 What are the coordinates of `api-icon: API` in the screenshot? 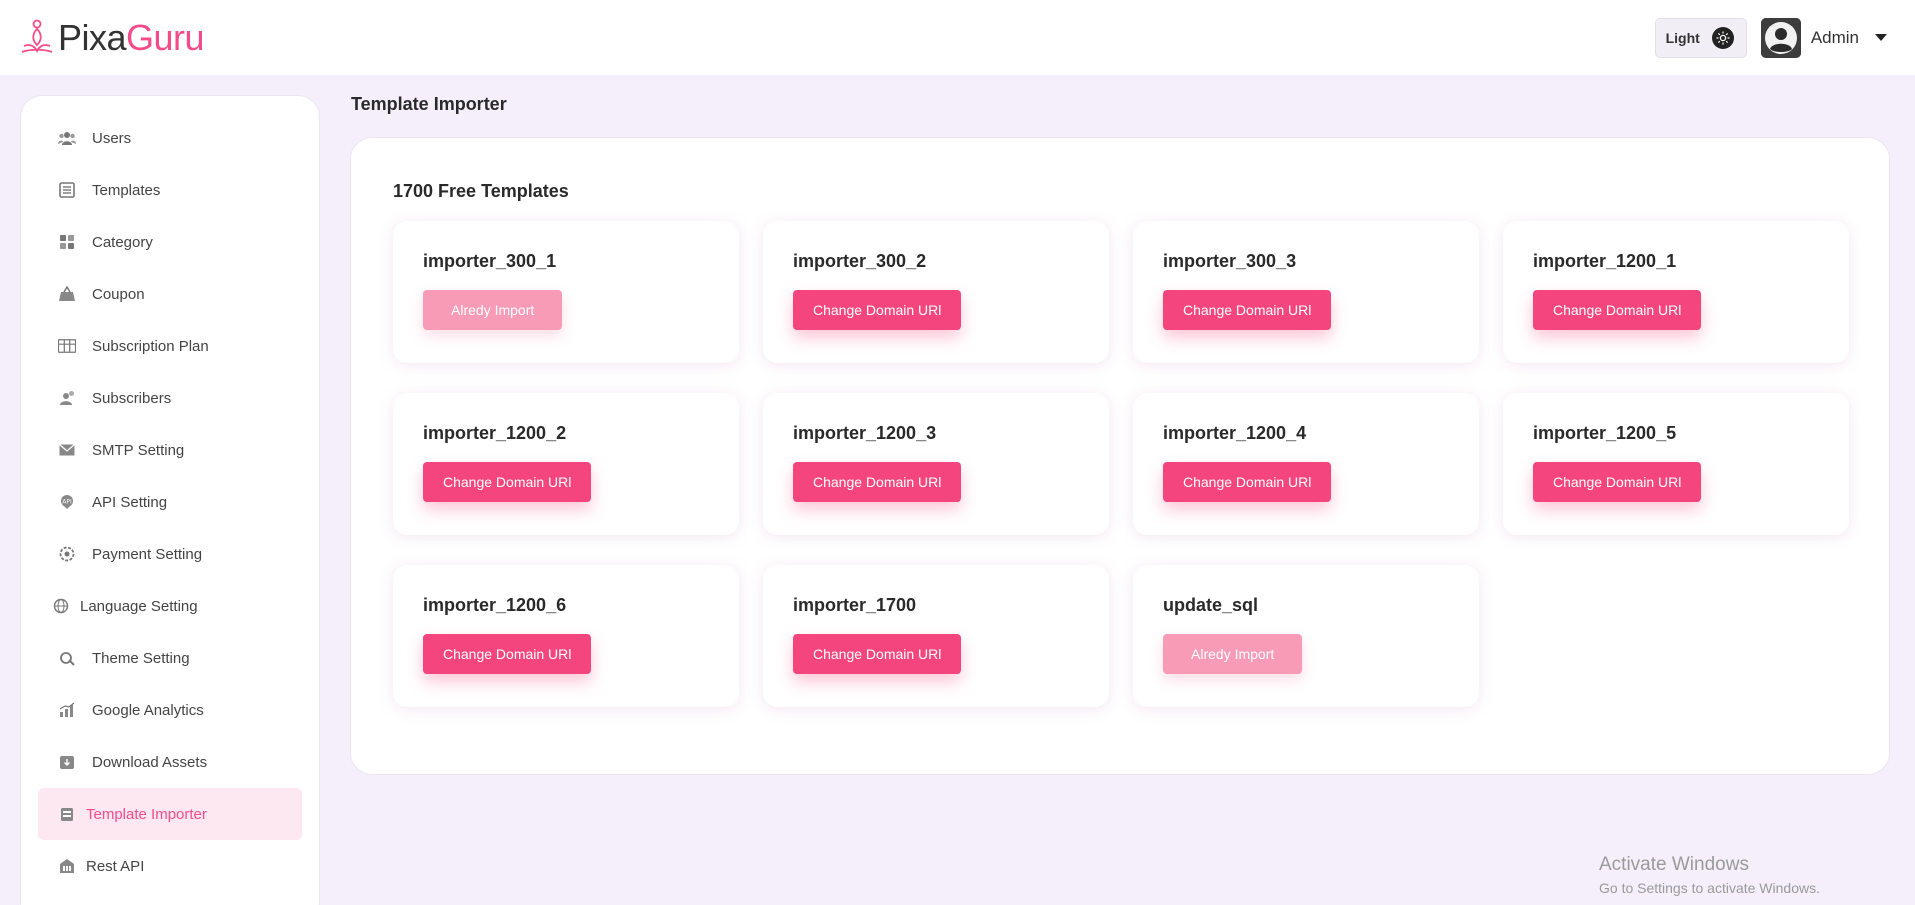 It's located at (67, 502).